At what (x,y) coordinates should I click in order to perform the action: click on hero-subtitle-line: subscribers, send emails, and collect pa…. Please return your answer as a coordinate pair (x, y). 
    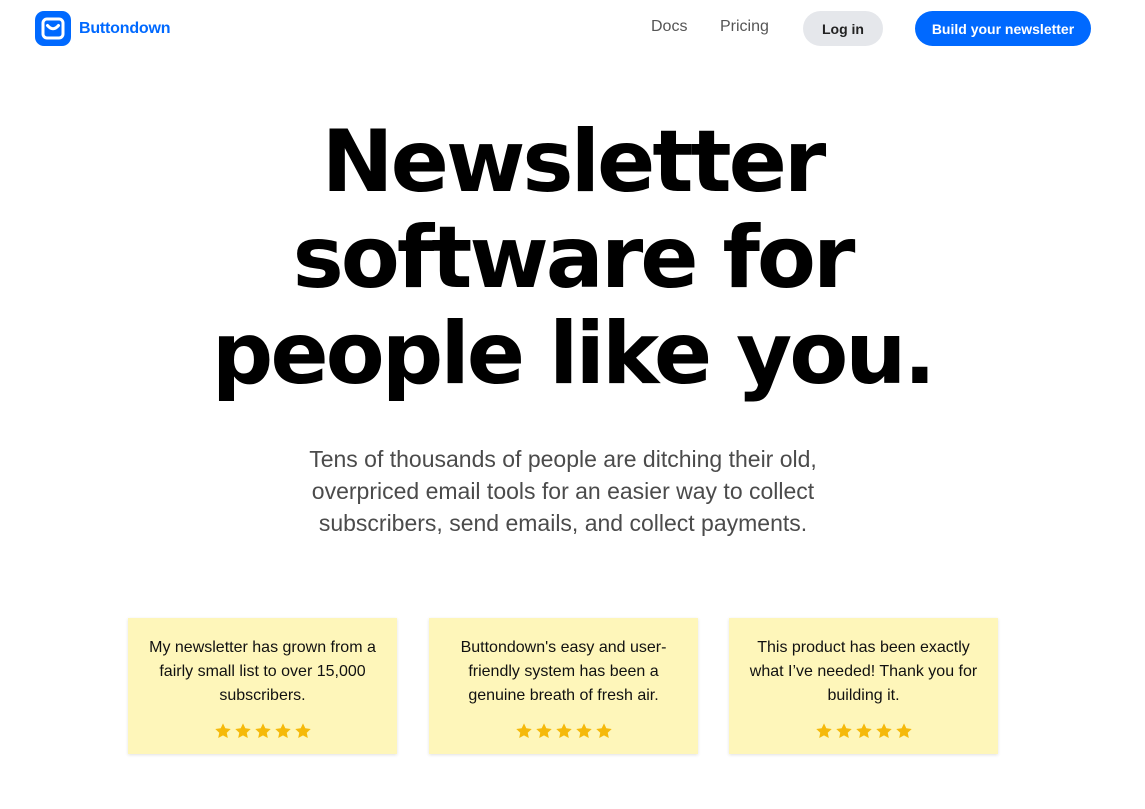
    Looking at the image, I should click on (563, 523).